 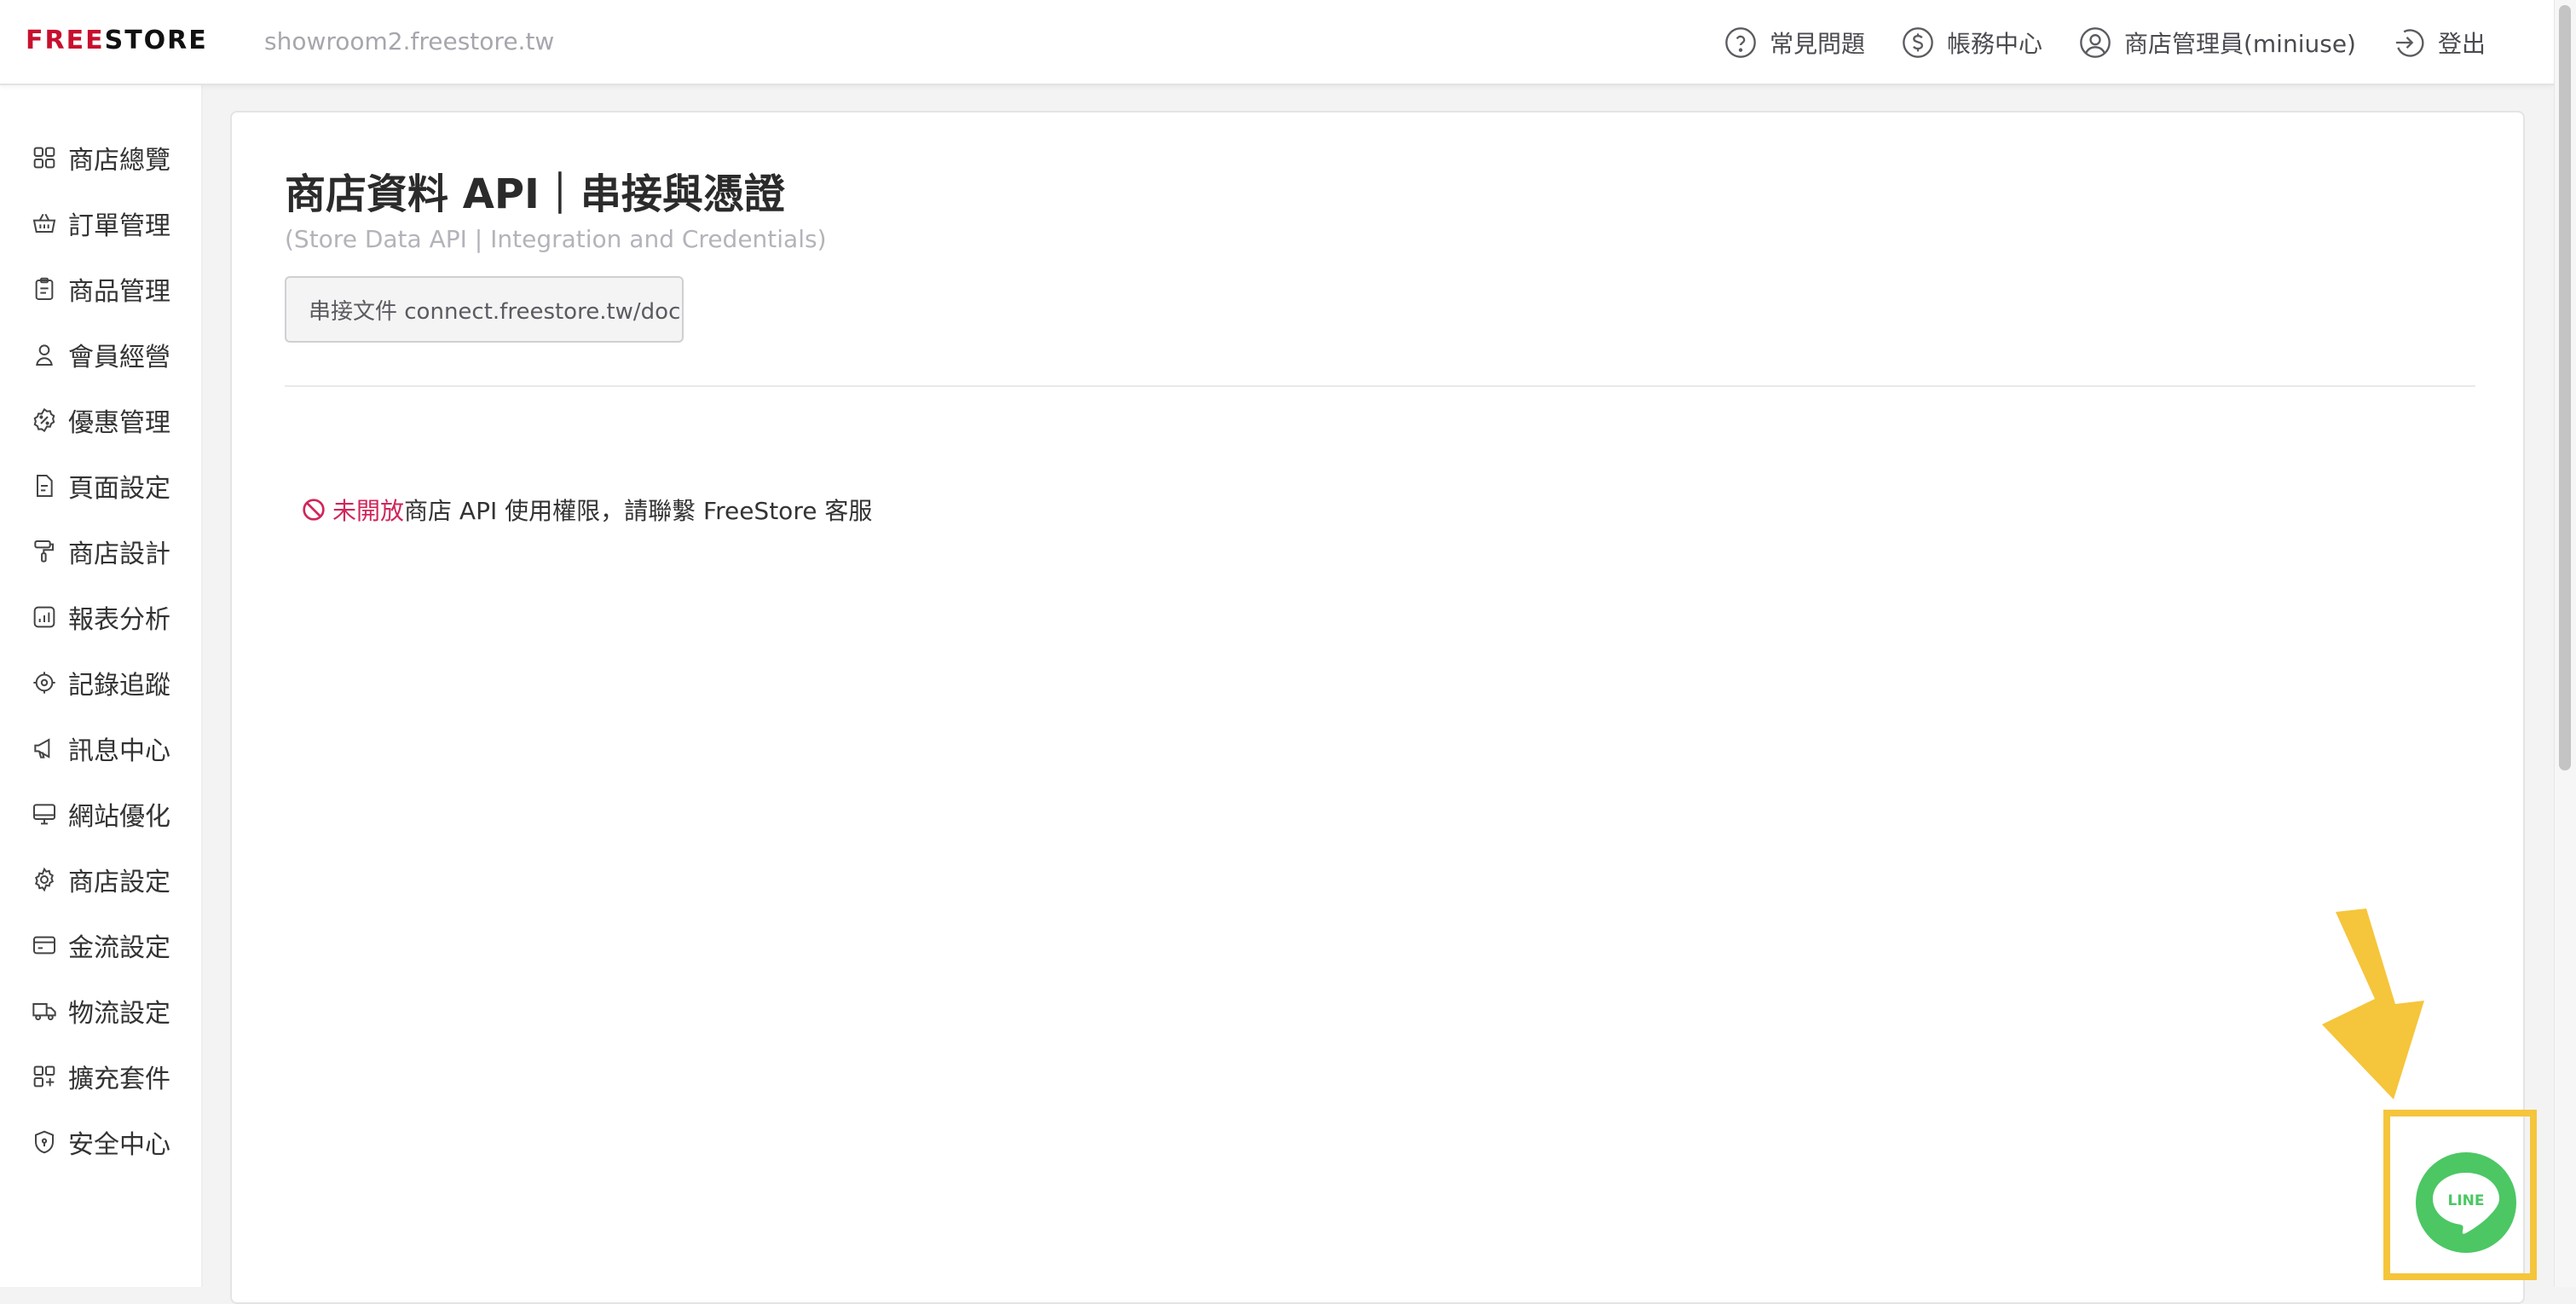 What do you see at coordinates (119, 422) in the screenshot?
I see `sidebar-item-label: 優惠管理` at bounding box center [119, 422].